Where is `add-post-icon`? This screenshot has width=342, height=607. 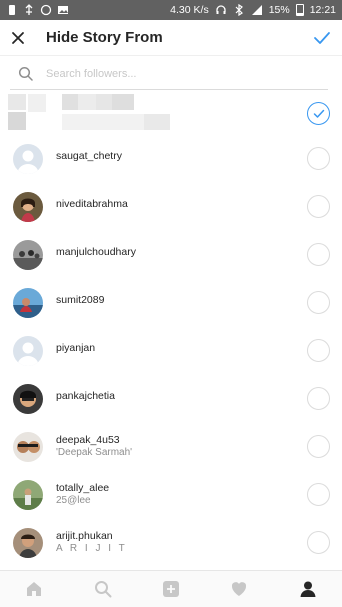 add-post-icon is located at coordinates (170, 589).